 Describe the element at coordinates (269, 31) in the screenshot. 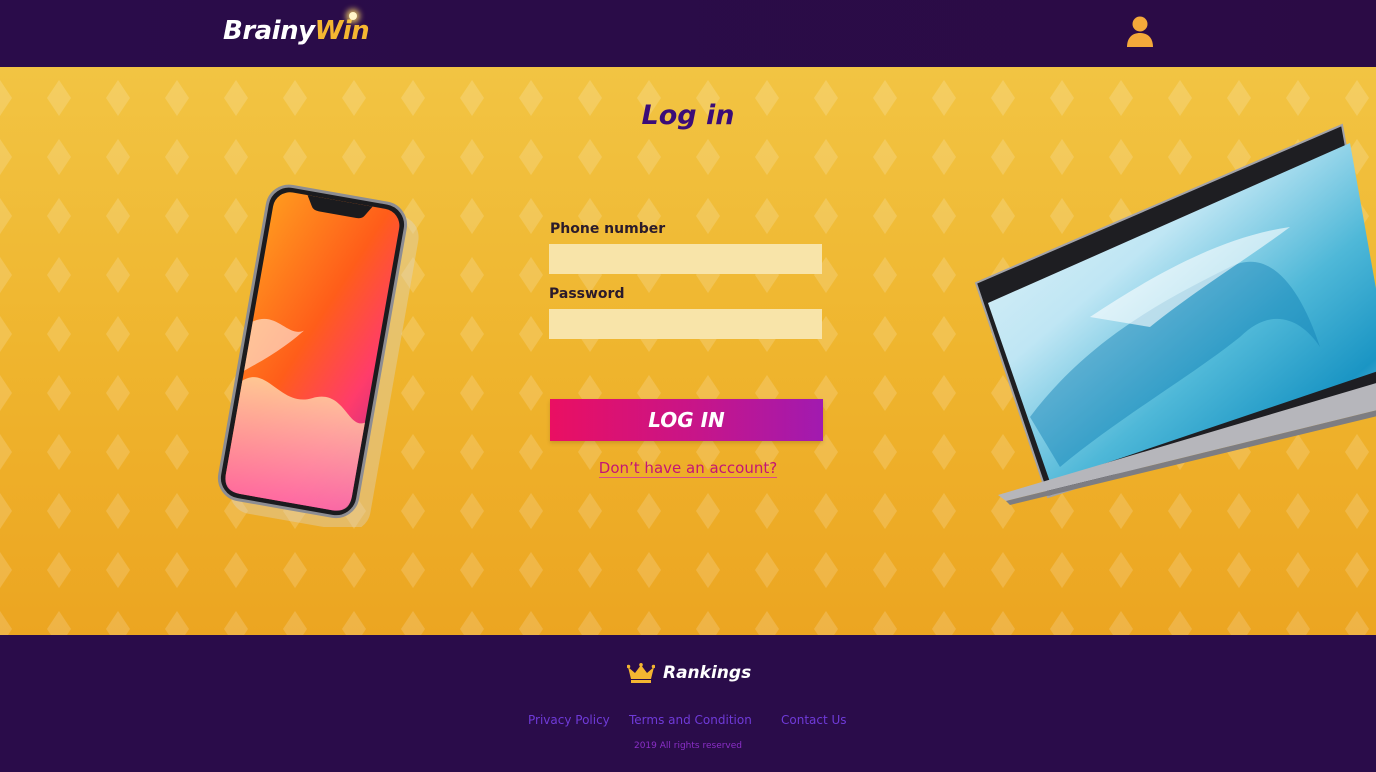

I see `logo-text-brainy: Brainy` at that location.